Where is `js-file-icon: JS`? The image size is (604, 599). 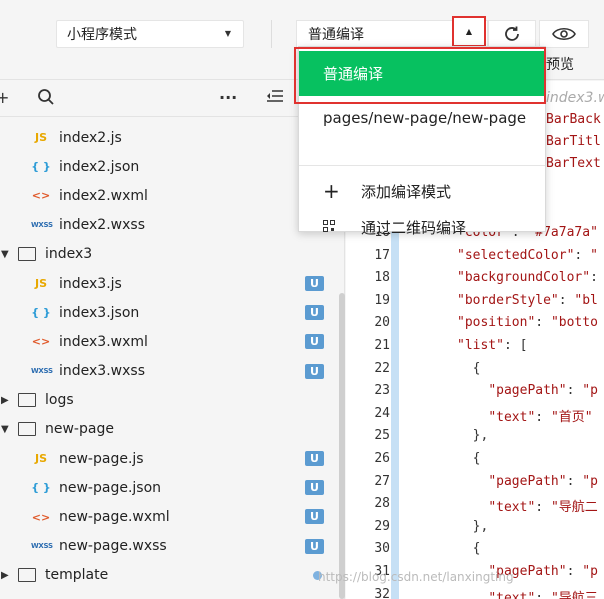 js-file-icon: JS is located at coordinates (40, 138).